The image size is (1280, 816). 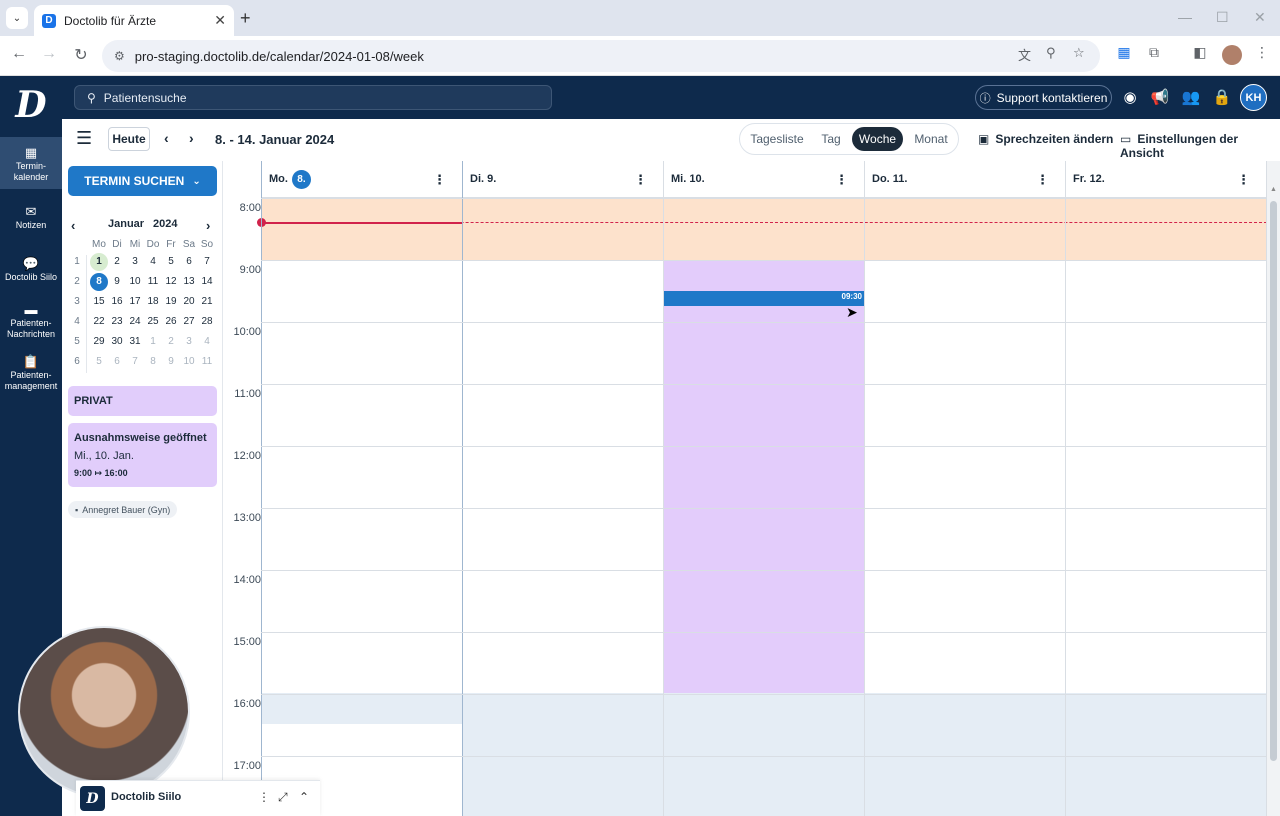 I want to click on more-options-icon: ⋮, so click(x=264, y=797).